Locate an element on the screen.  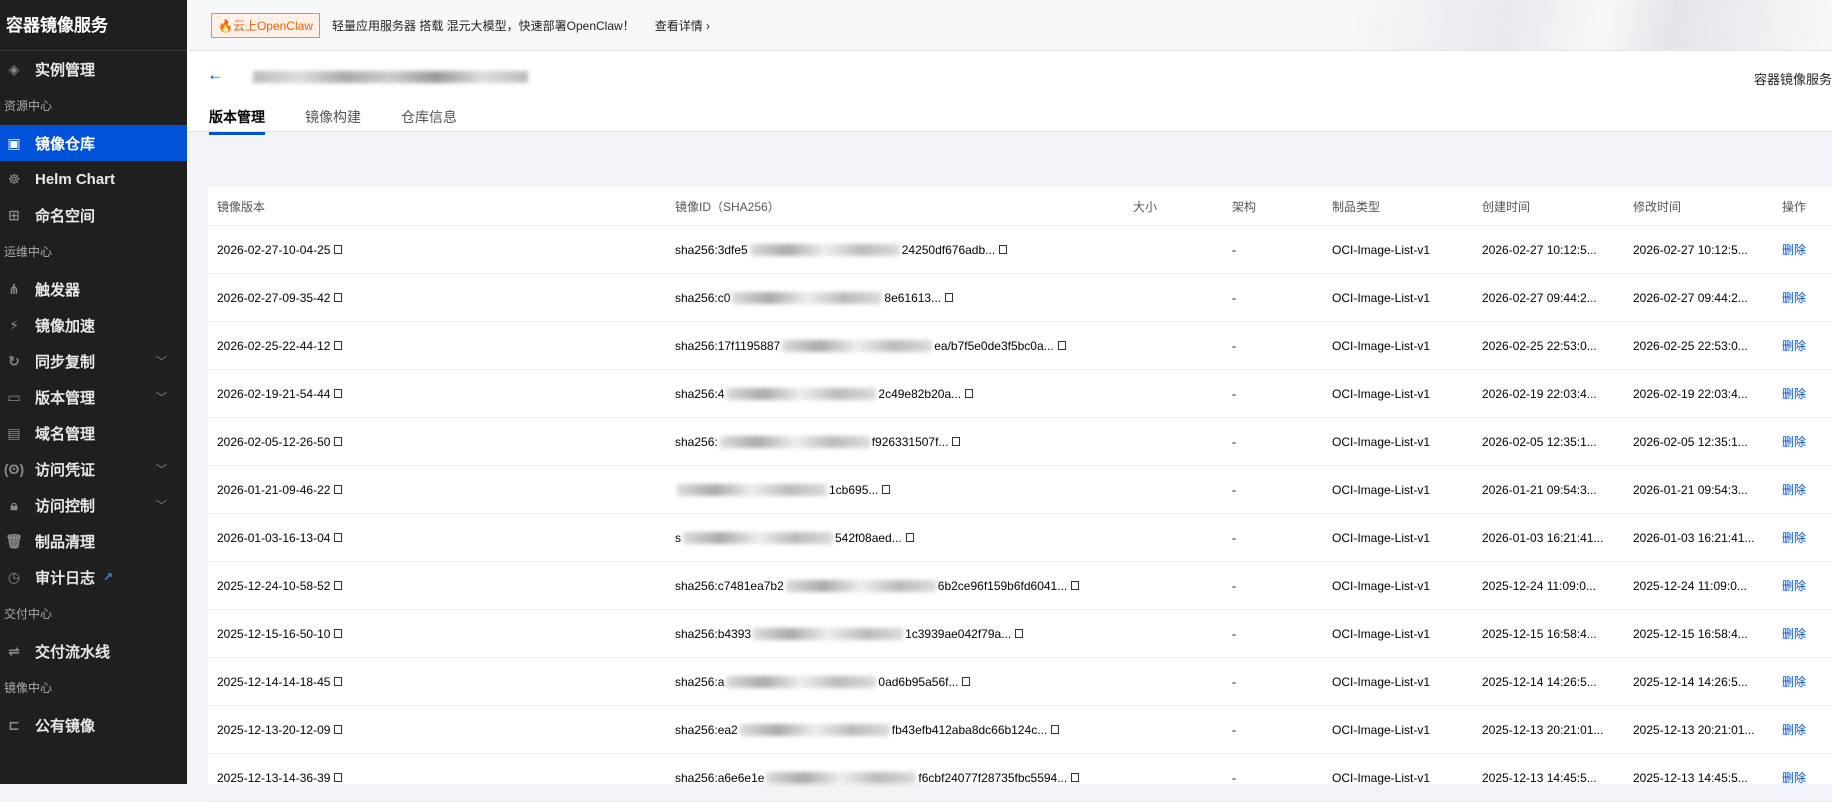
tab-repo-info: 仓库信息 is located at coordinates (429, 121).